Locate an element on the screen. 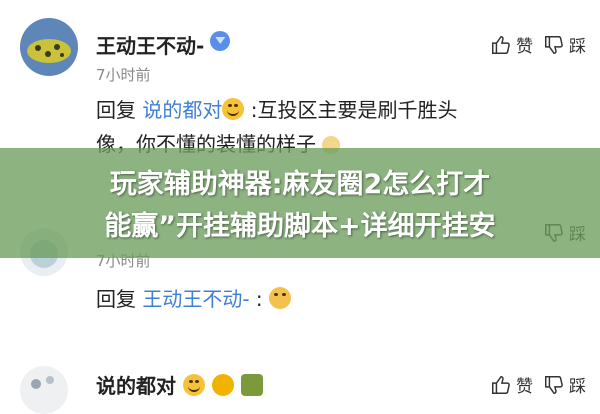 The image size is (600, 414). mention-link: 说的都对 is located at coordinates (182, 110).